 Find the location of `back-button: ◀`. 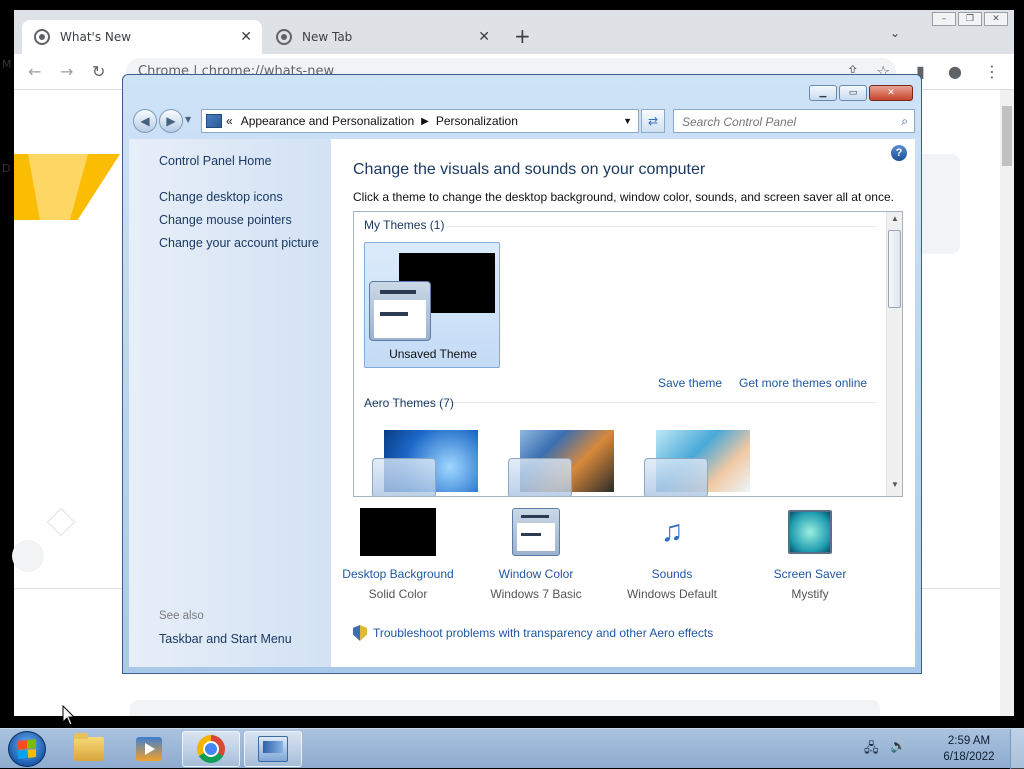

back-button: ◀ is located at coordinates (145, 121).